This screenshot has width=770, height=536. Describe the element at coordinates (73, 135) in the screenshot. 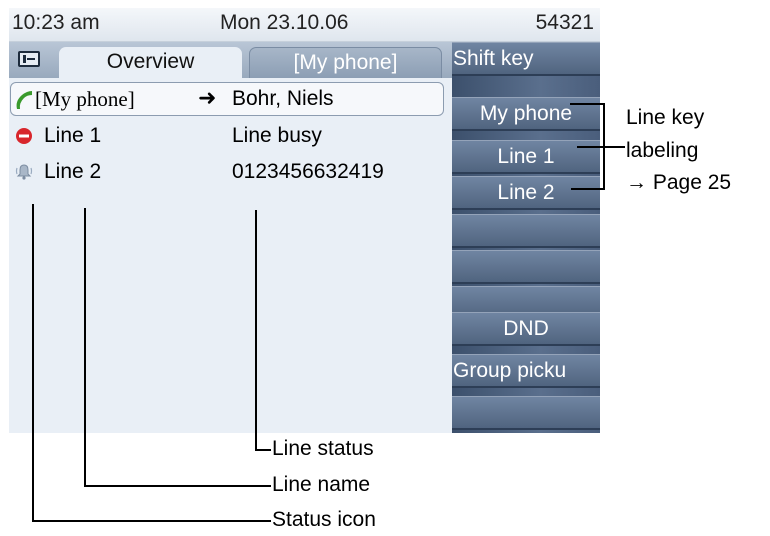

I see `line-name: Line 1` at that location.